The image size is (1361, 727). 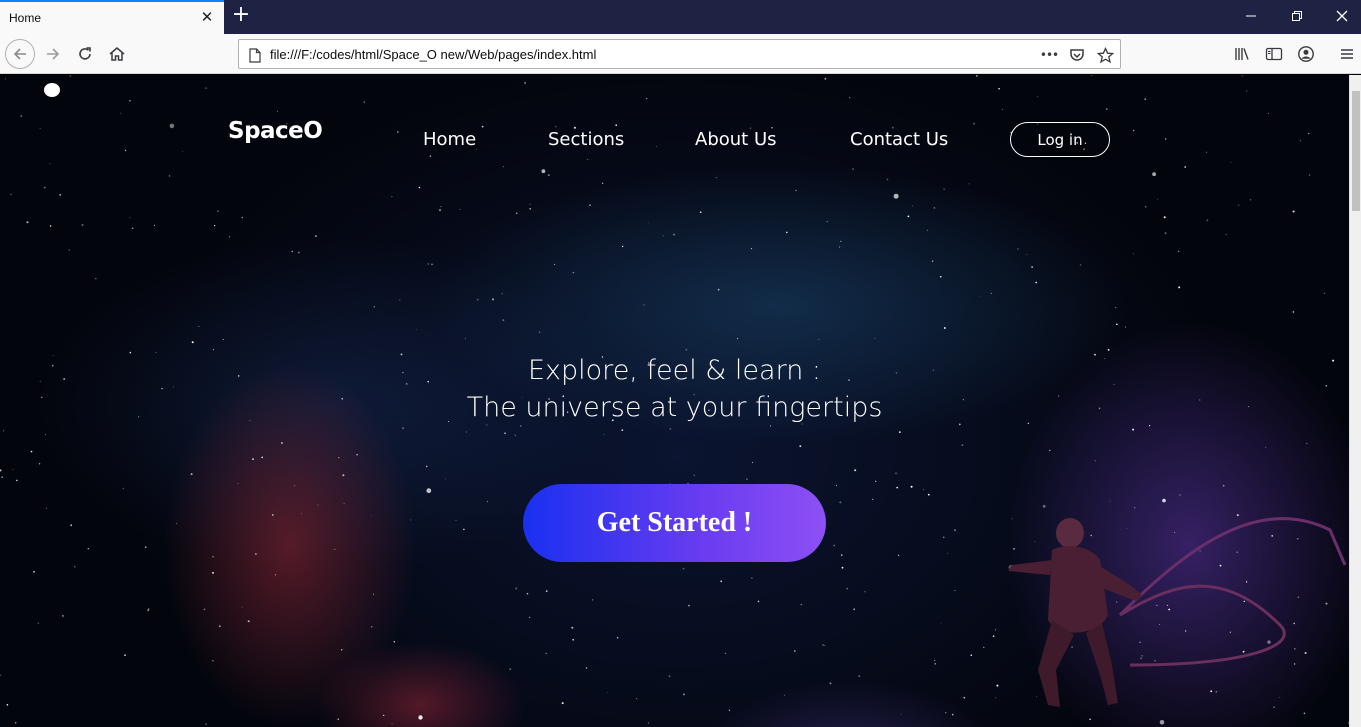 I want to click on restore-icon, so click(x=1297, y=16).